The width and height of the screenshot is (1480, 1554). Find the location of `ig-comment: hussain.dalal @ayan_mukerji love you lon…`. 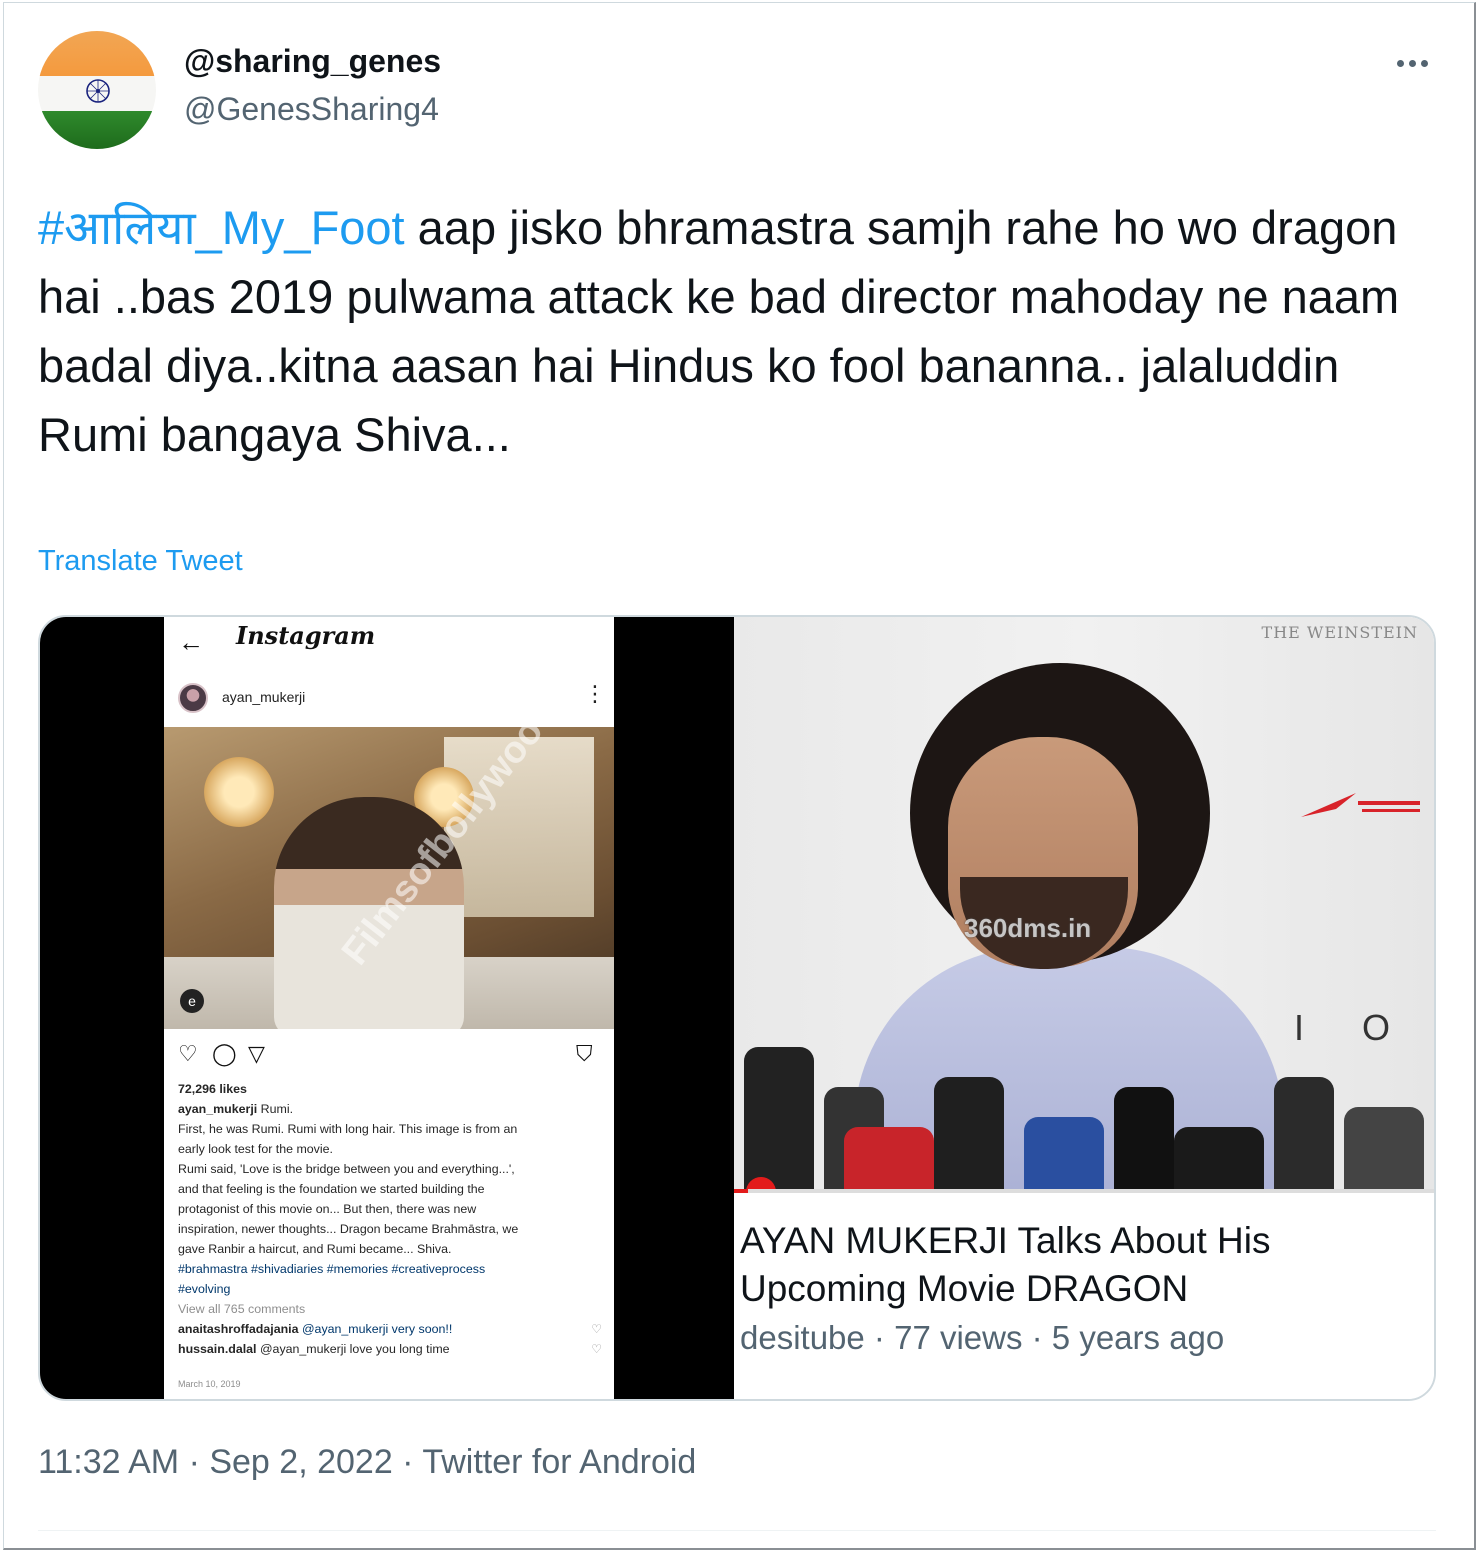

ig-comment: hussain.dalal @ayan_mukerji love you lon… is located at coordinates (390, 1349).